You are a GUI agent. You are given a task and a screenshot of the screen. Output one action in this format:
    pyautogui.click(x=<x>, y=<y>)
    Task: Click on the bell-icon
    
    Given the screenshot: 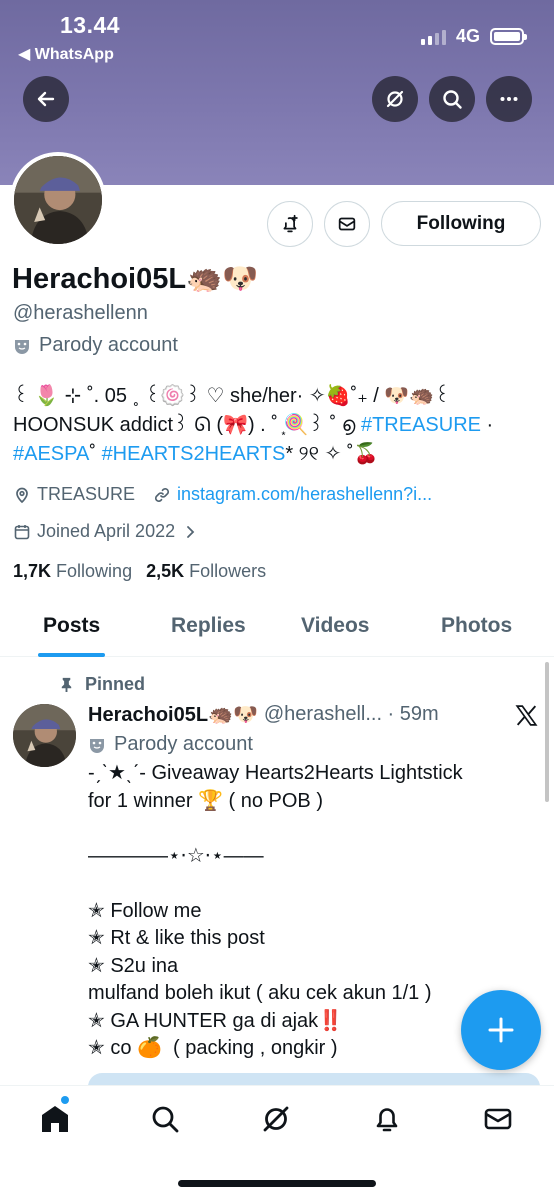 What is the action you would take?
    pyautogui.click(x=387, y=1120)
    